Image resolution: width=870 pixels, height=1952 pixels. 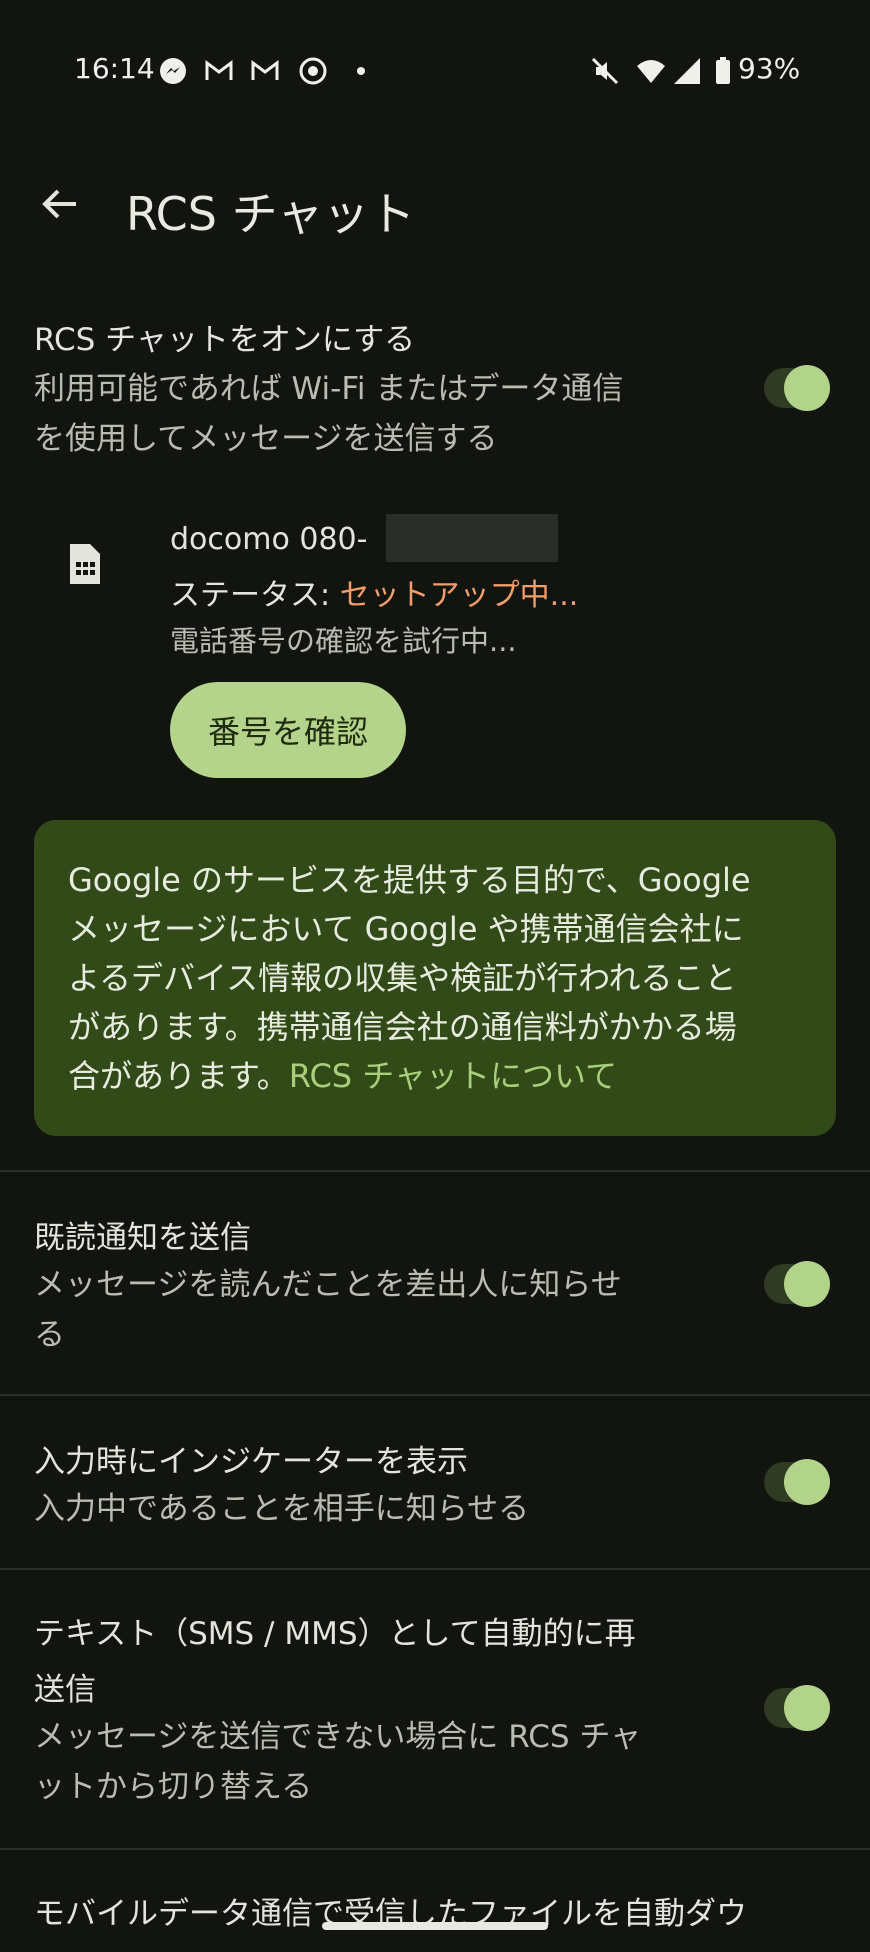 What do you see at coordinates (435, 70) in the screenshot?
I see `status-bar: 16:14 93%` at bounding box center [435, 70].